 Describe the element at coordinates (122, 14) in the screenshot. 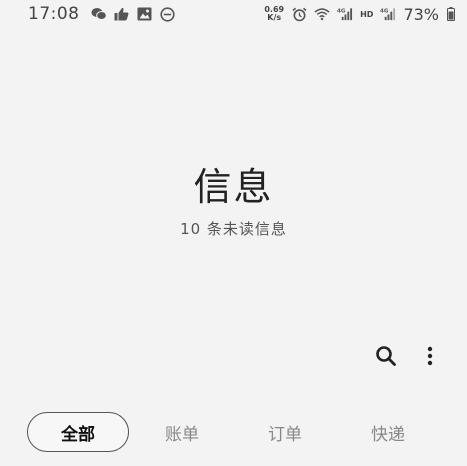

I see `thumbs-up-icon` at that location.